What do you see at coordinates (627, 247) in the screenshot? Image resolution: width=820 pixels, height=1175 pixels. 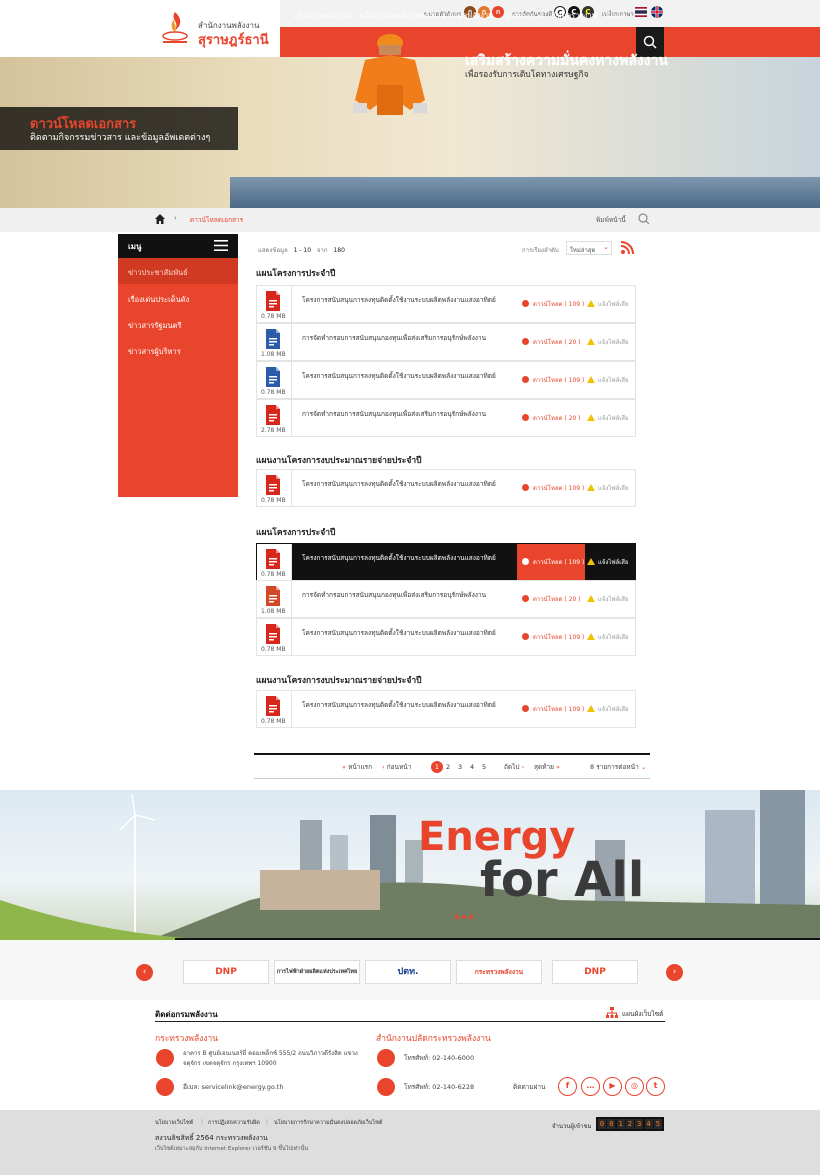 I see `rss-icon` at bounding box center [627, 247].